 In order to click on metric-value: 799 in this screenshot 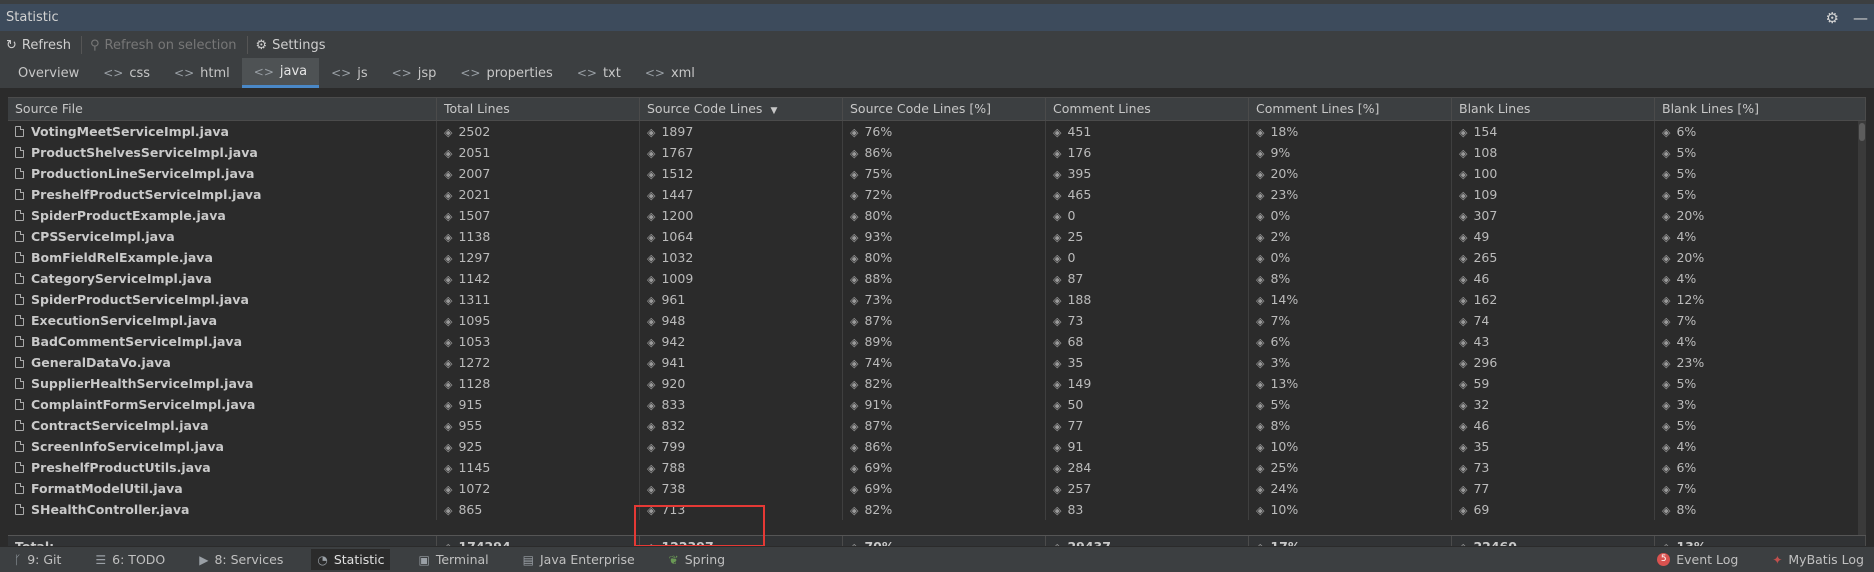, I will do `click(673, 446)`.